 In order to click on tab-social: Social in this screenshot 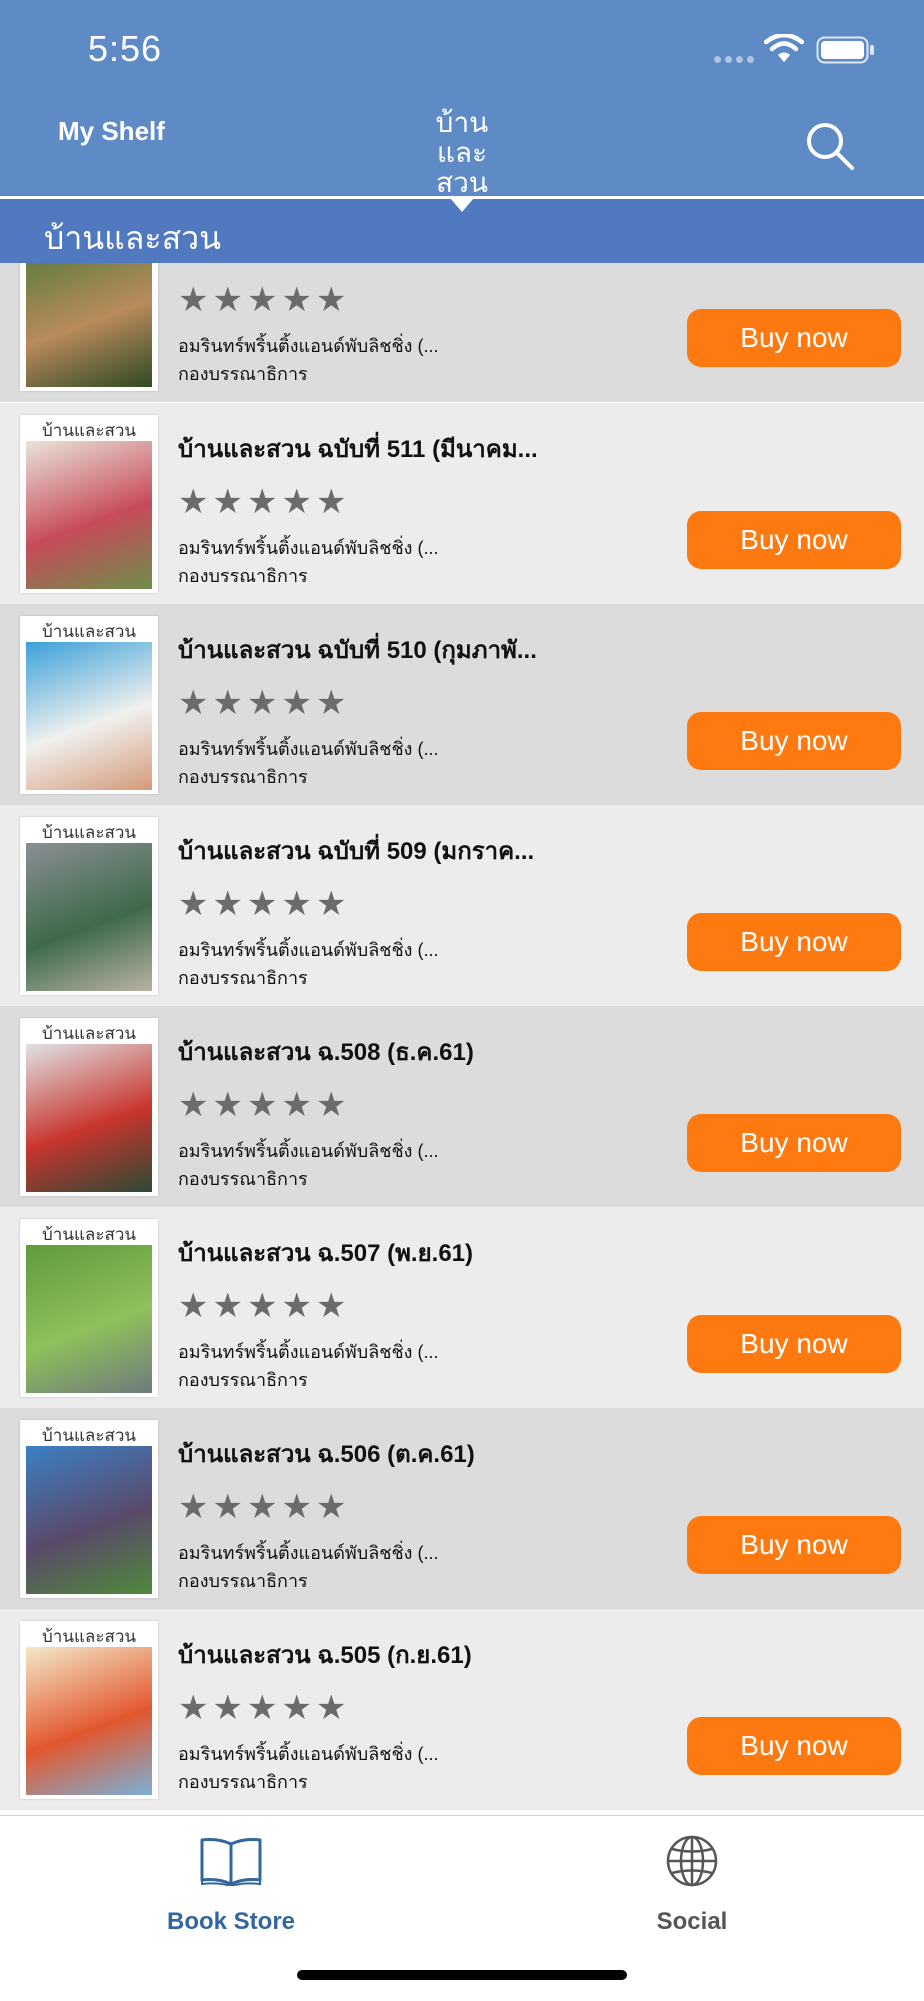, I will do `click(692, 1885)`.